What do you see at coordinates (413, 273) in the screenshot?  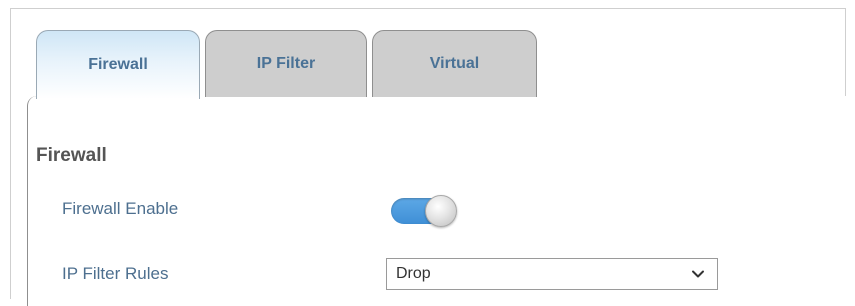 I see `ip-filter-rules-value: Drop` at bounding box center [413, 273].